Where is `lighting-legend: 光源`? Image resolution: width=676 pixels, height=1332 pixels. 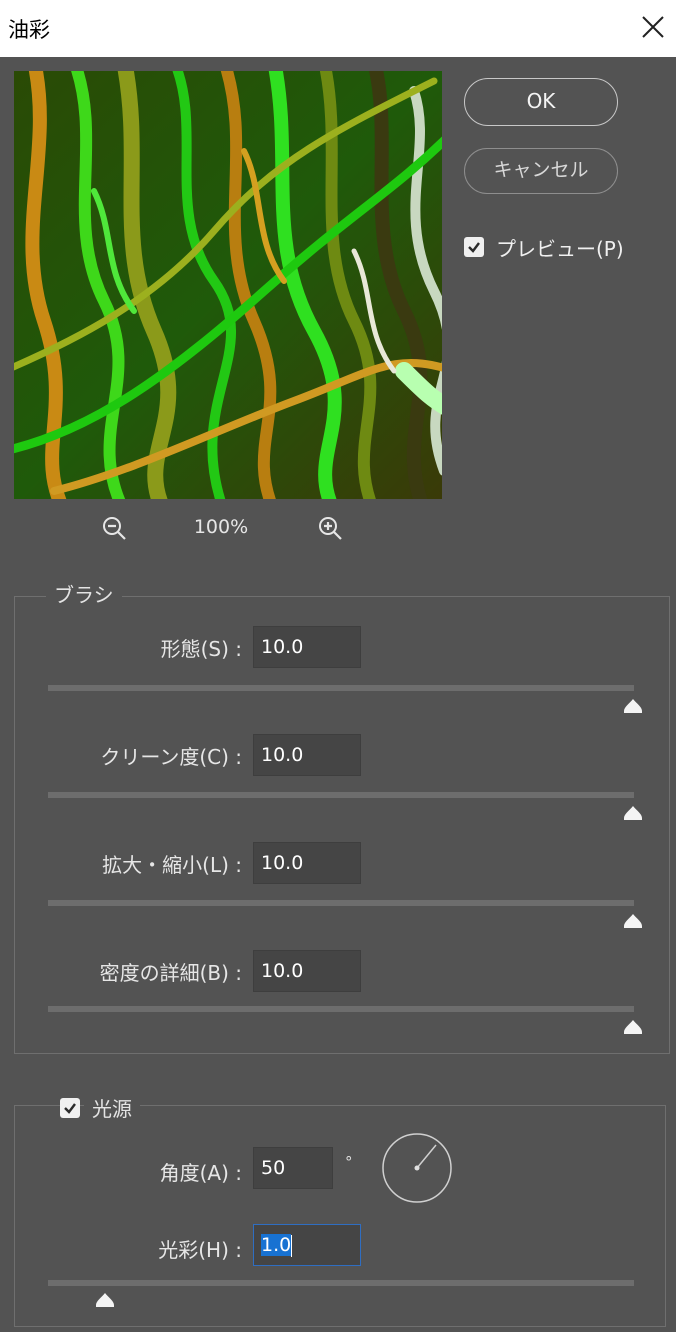 lighting-legend: 光源 is located at coordinates (112, 1107).